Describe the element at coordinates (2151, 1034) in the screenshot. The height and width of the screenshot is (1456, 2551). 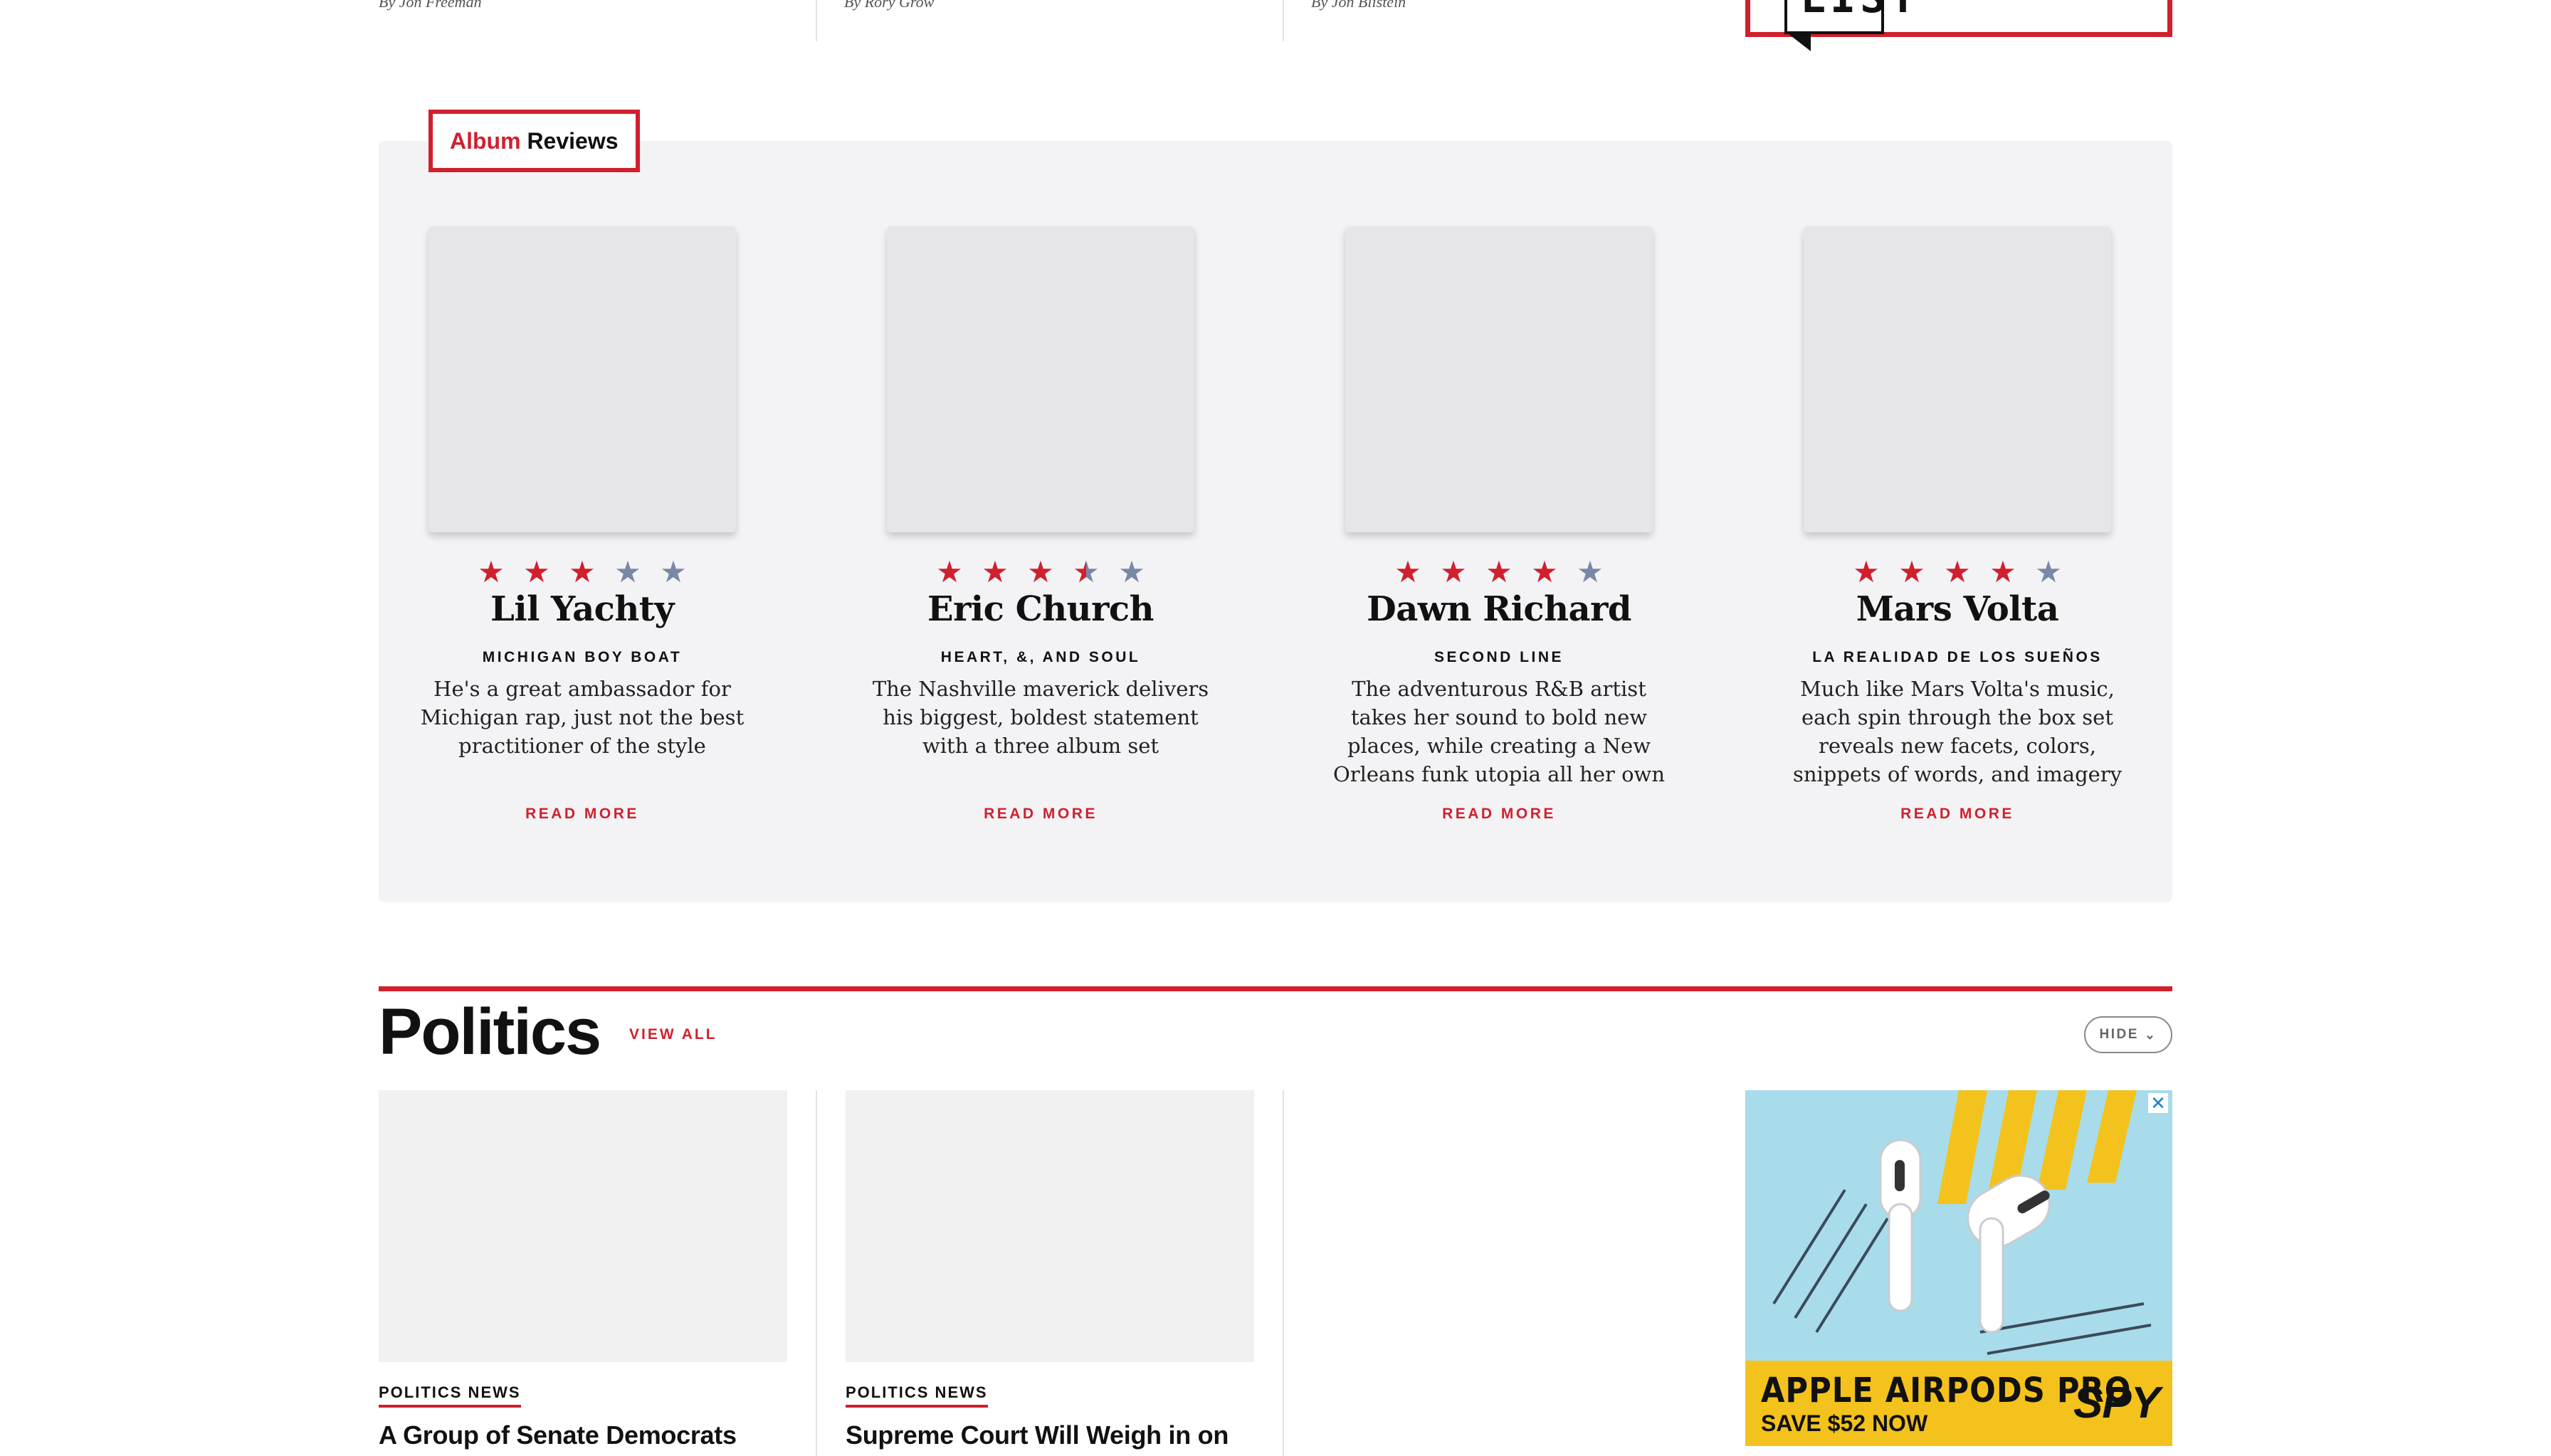
I see `chevron-down-icon: ⌄` at that location.